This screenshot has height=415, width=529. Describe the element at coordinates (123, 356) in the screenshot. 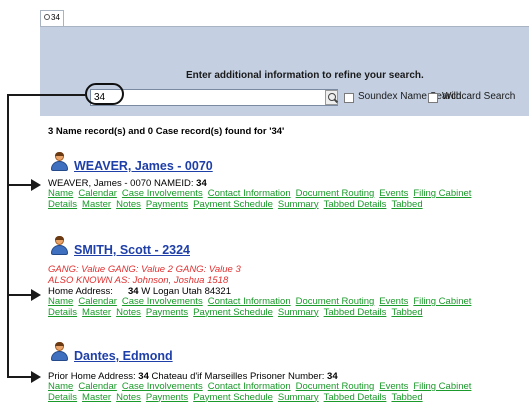

I see `record-title-link: Dantes, Edmond` at that location.